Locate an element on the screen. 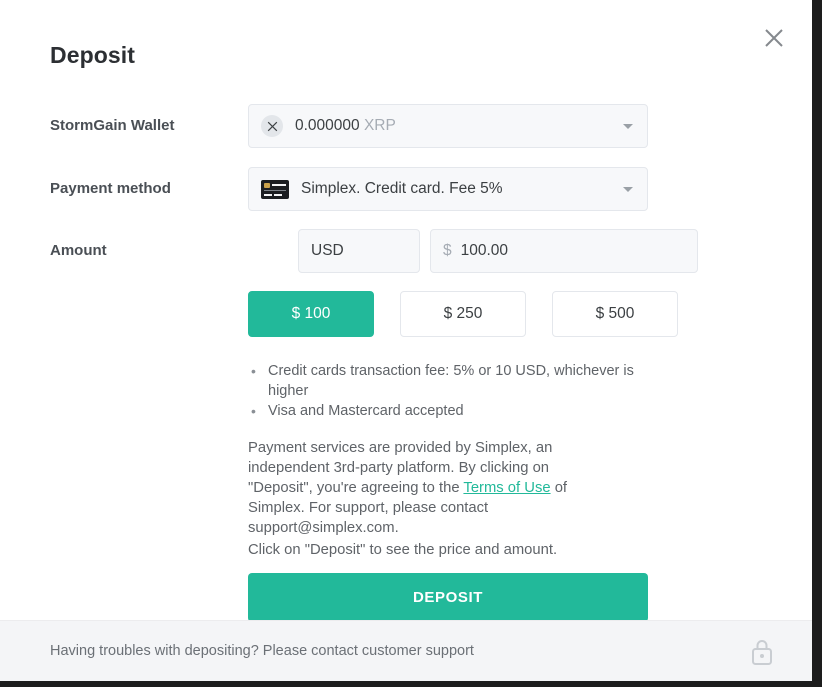 The height and width of the screenshot is (687, 822). lock-icon is located at coordinates (762, 654).